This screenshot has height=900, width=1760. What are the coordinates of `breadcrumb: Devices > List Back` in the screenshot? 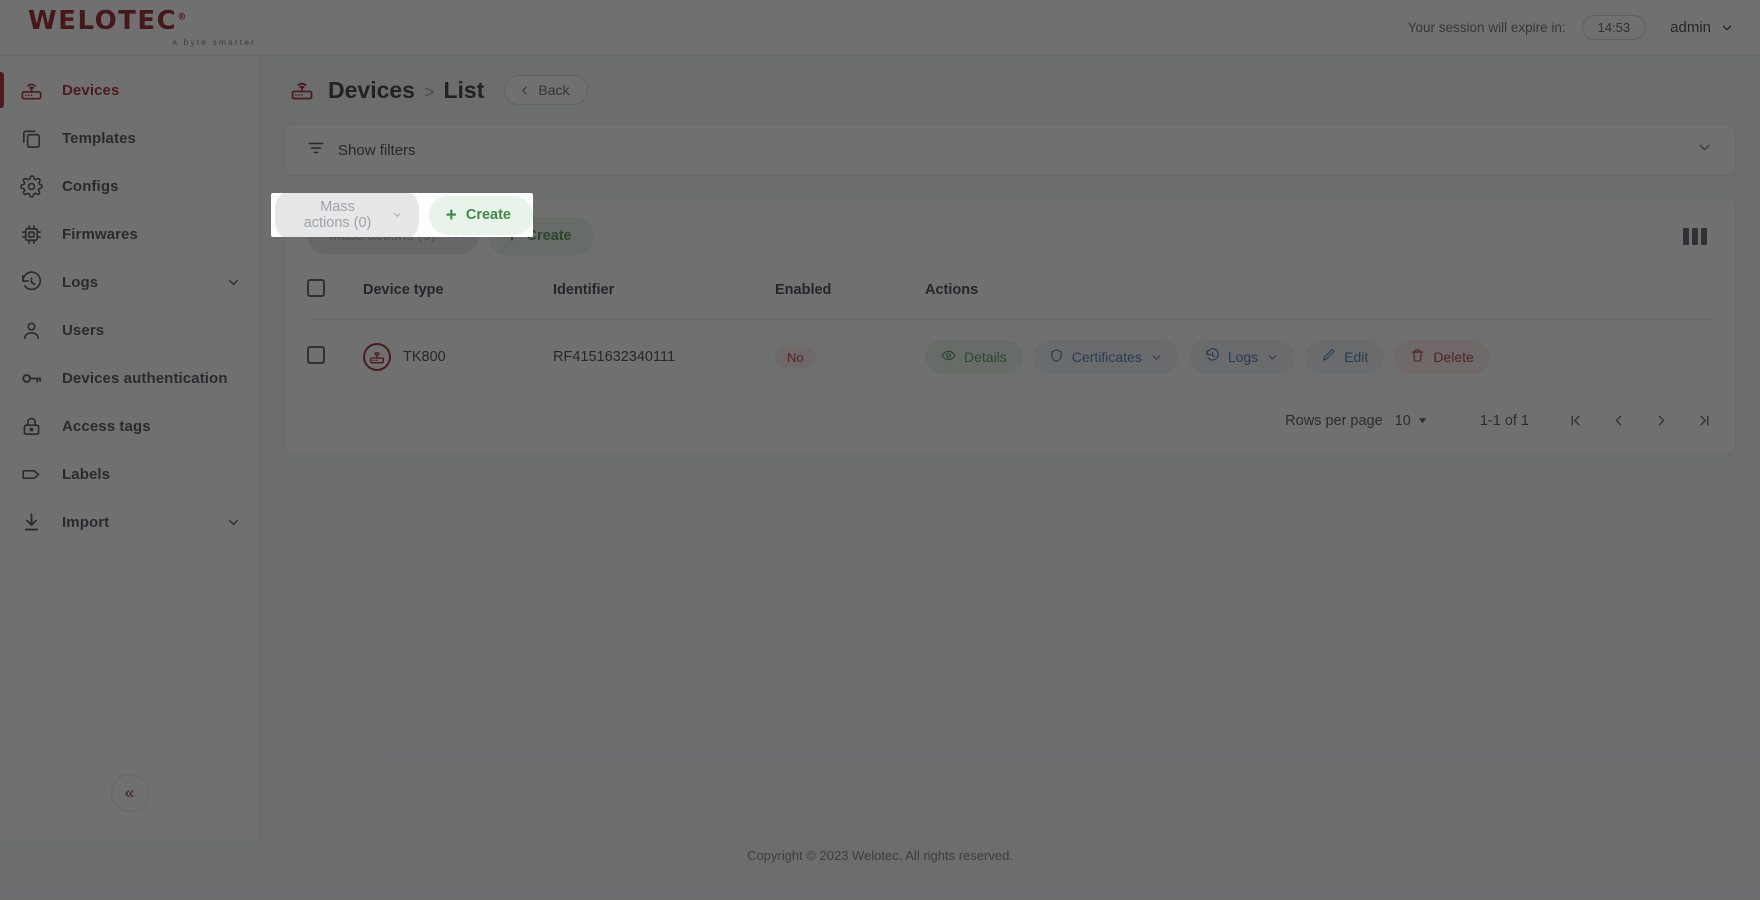 It's located at (1010, 90).